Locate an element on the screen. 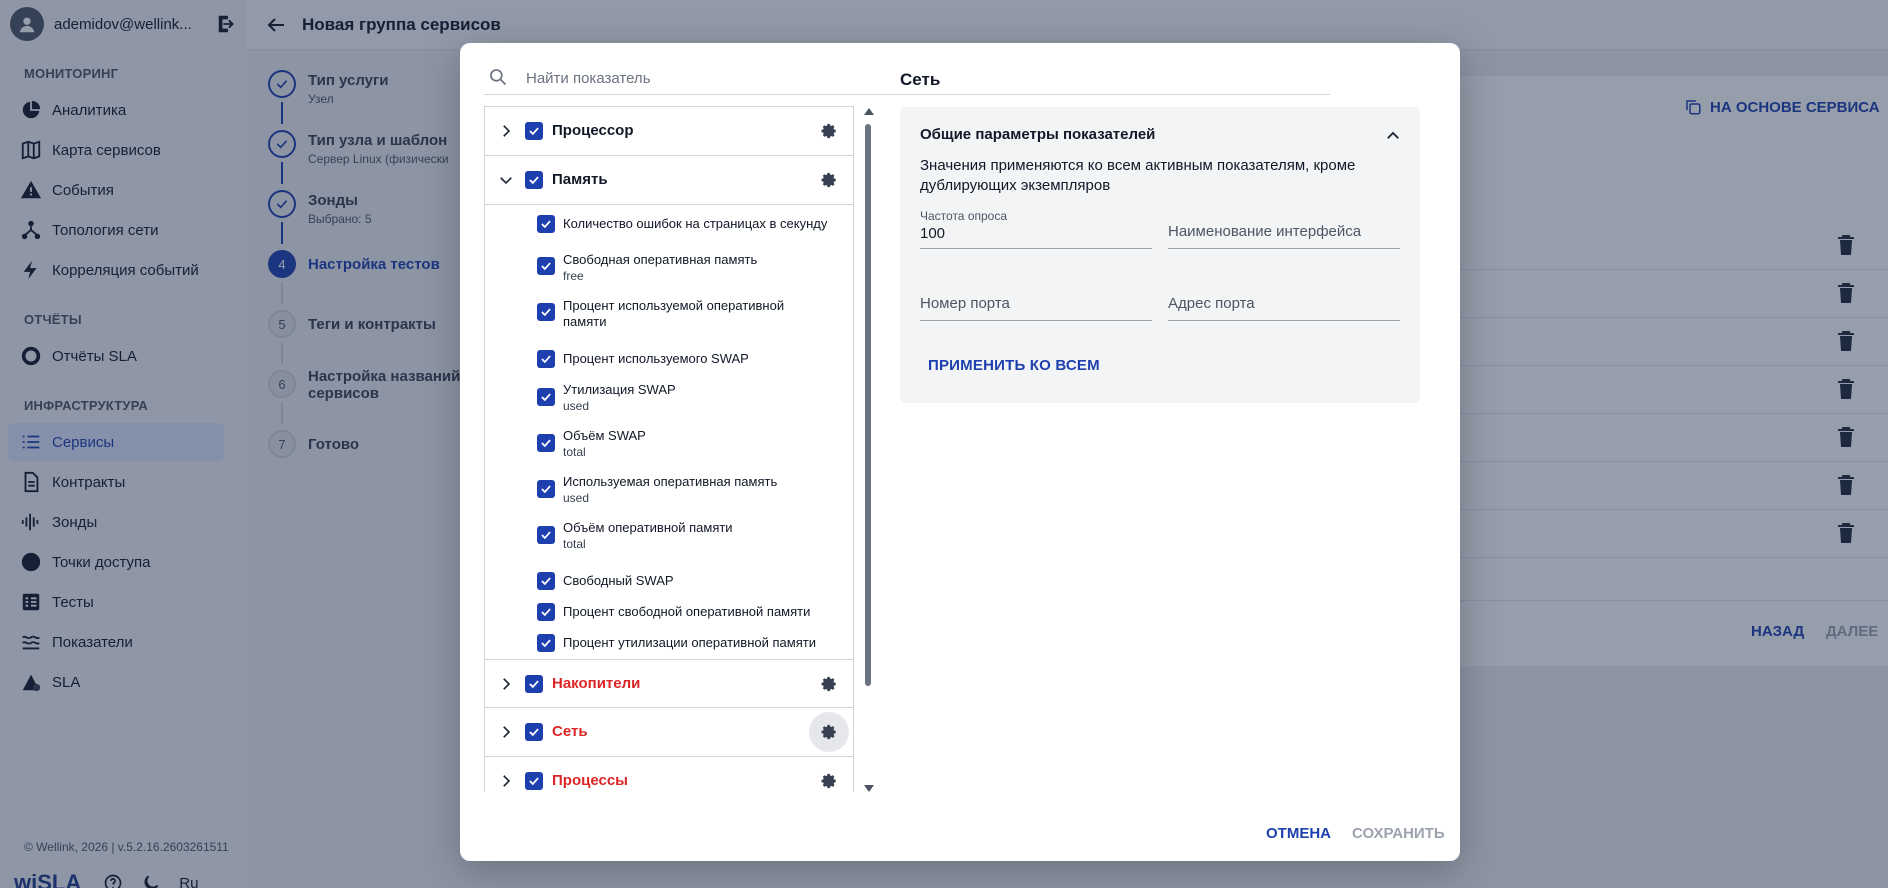  metric-name: Процент утилизации оперативной памяти is located at coordinates (689, 642).